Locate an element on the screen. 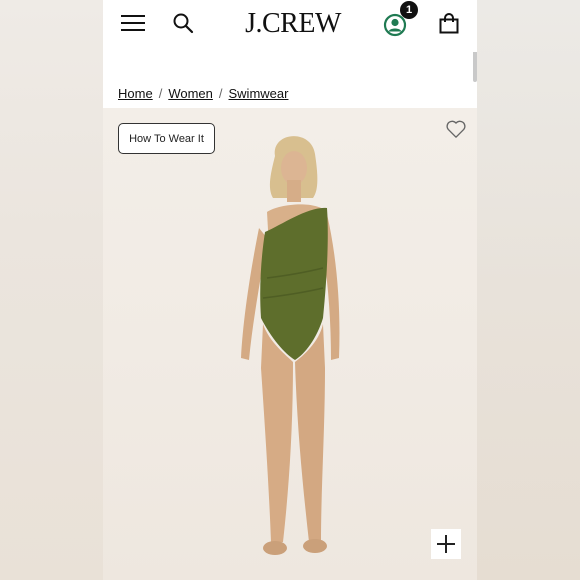 The height and width of the screenshot is (580, 580). site-header: J.CREW 1 is located at coordinates (290, 26).